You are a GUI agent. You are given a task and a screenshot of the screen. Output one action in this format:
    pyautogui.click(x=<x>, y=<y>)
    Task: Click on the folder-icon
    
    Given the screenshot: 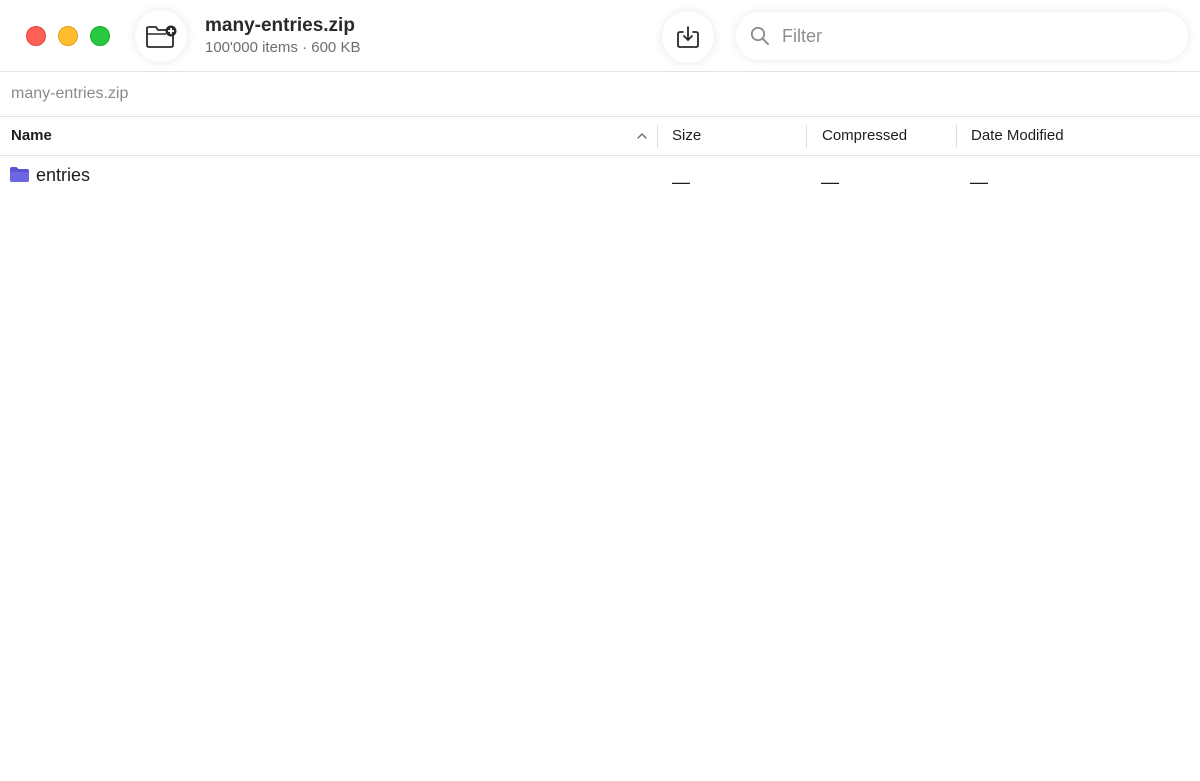 What is the action you would take?
    pyautogui.click(x=19, y=174)
    